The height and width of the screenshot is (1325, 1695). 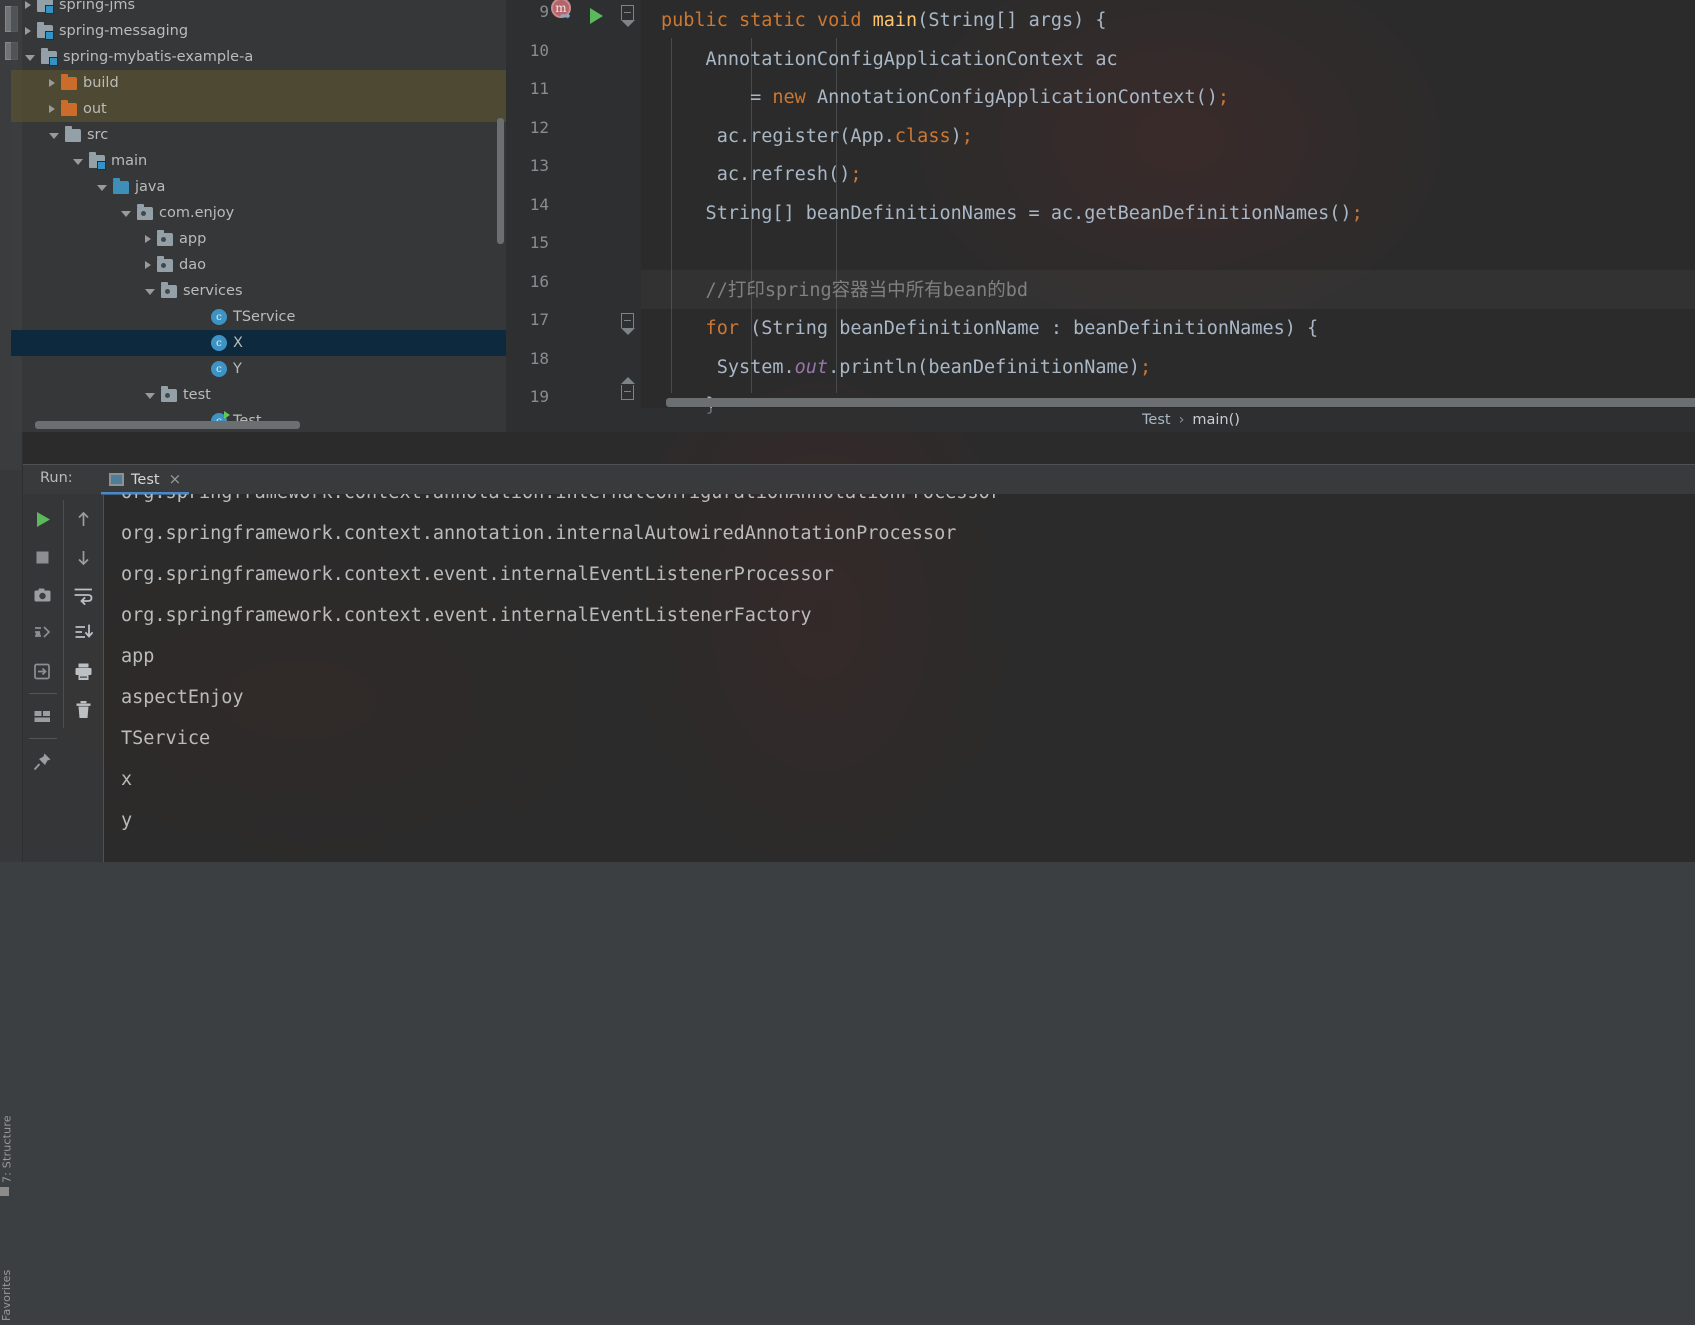 I want to click on code-token-pun: .println(beanDefinitionName), so click(x=984, y=367).